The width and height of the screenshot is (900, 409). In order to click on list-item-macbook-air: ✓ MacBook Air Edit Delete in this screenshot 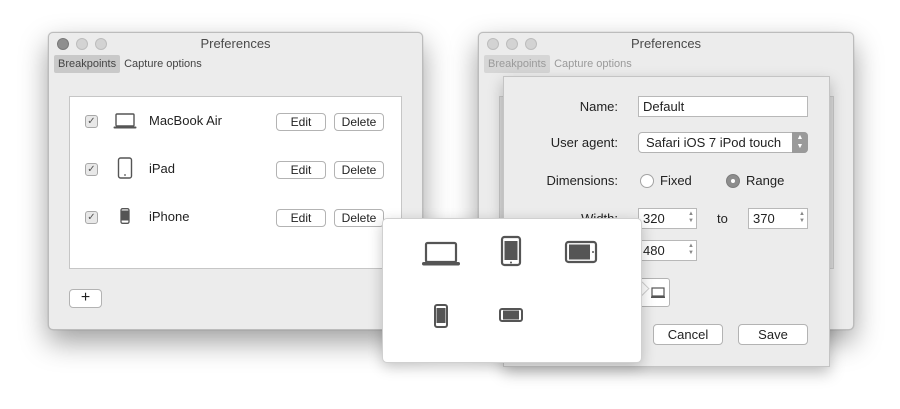, I will do `click(235, 121)`.